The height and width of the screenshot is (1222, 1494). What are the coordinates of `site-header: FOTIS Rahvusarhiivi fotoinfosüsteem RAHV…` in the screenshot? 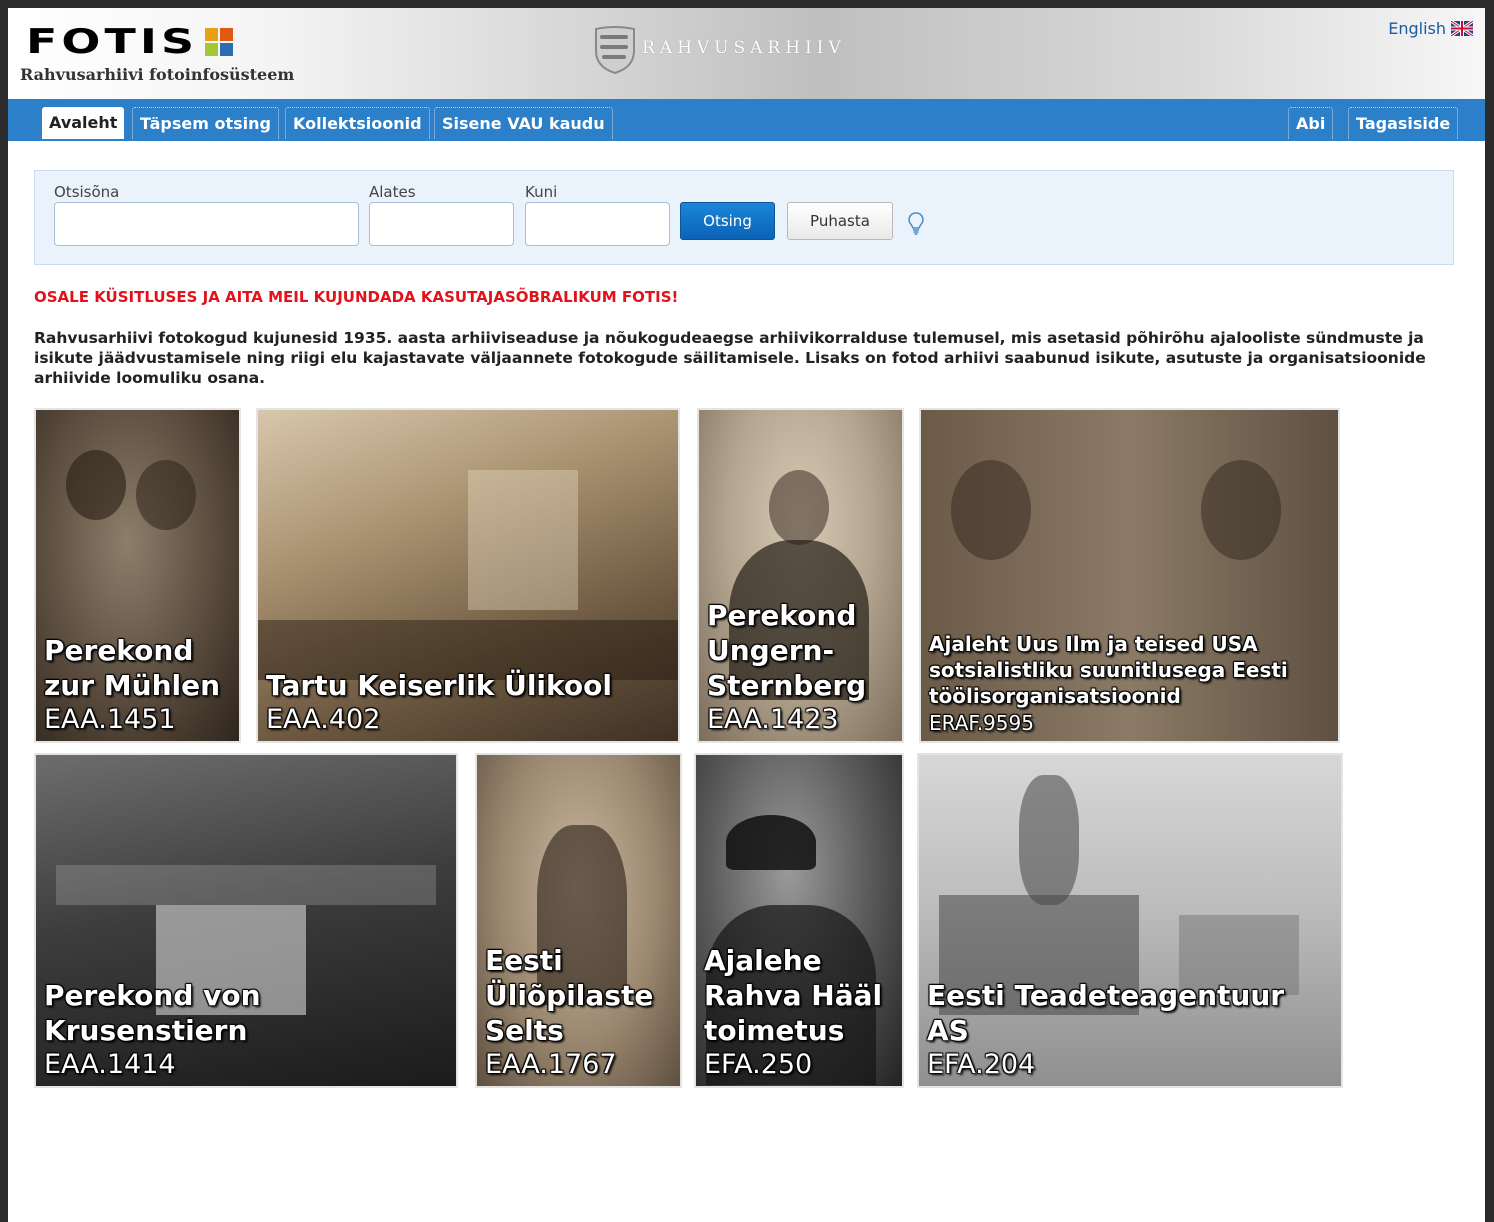 It's located at (746, 53).